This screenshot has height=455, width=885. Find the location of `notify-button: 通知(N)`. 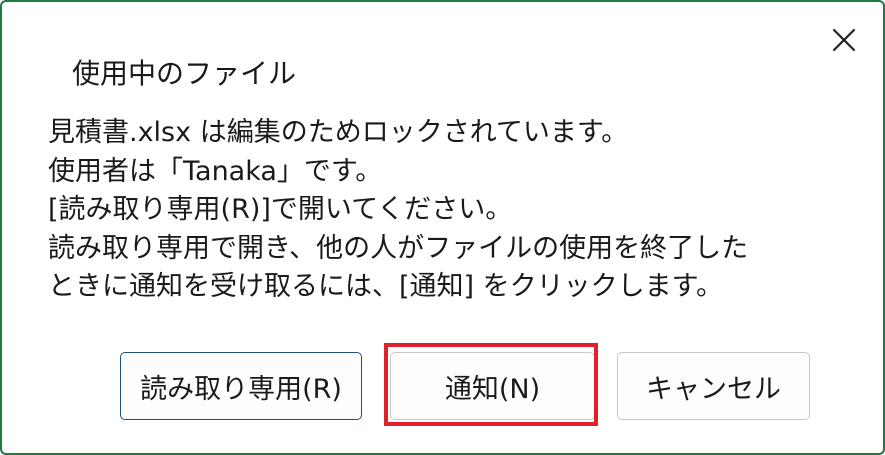

notify-button: 通知(N) is located at coordinates (492, 386).